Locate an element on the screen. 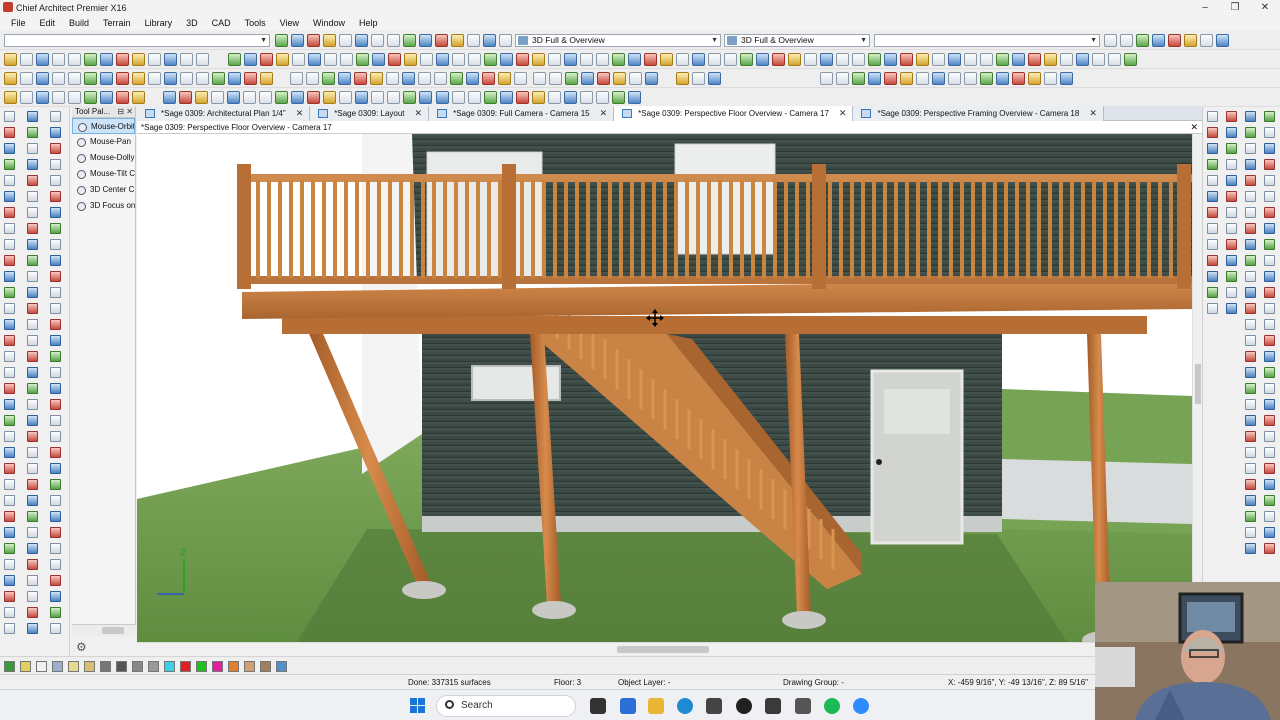 Image resolution: width=1280 pixels, height=720 pixels. tool-palette-scrollbar is located at coordinates (104, 630).